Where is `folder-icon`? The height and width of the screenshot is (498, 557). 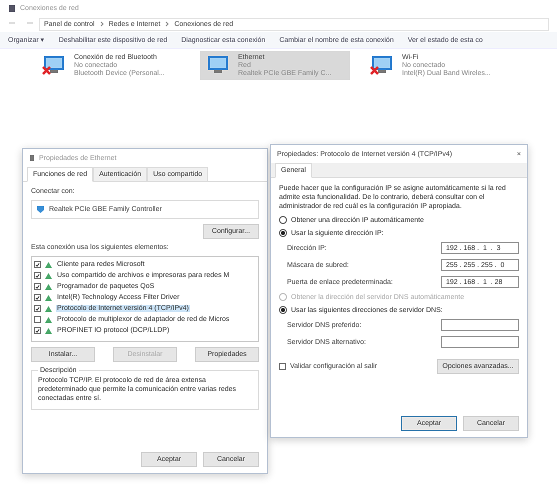 folder-icon is located at coordinates (12, 8).